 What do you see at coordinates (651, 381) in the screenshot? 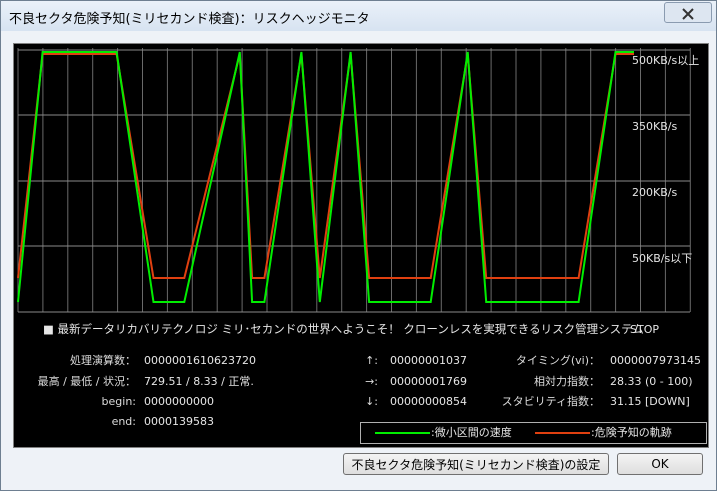
I see `relative-value: 28.33 (0 - 100)` at bounding box center [651, 381].